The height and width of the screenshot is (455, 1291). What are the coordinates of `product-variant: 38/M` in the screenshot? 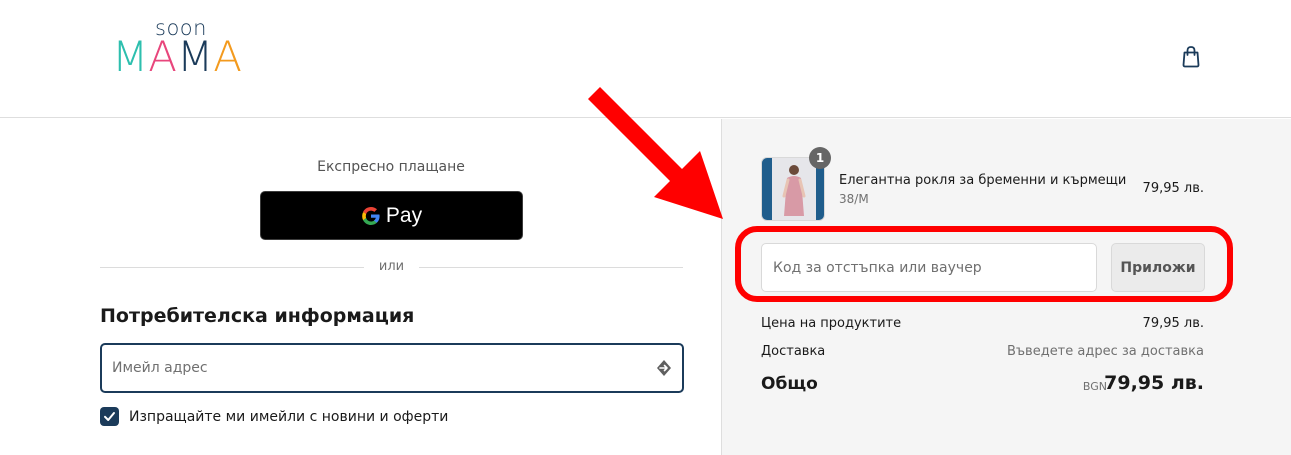 It's located at (854, 199).